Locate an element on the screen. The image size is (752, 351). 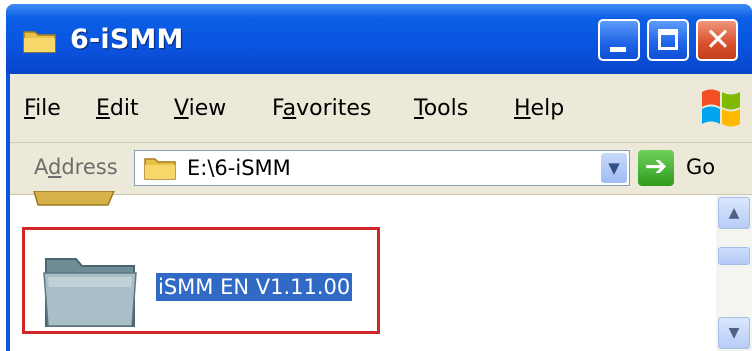
windows-logo-icon is located at coordinates (721, 108).